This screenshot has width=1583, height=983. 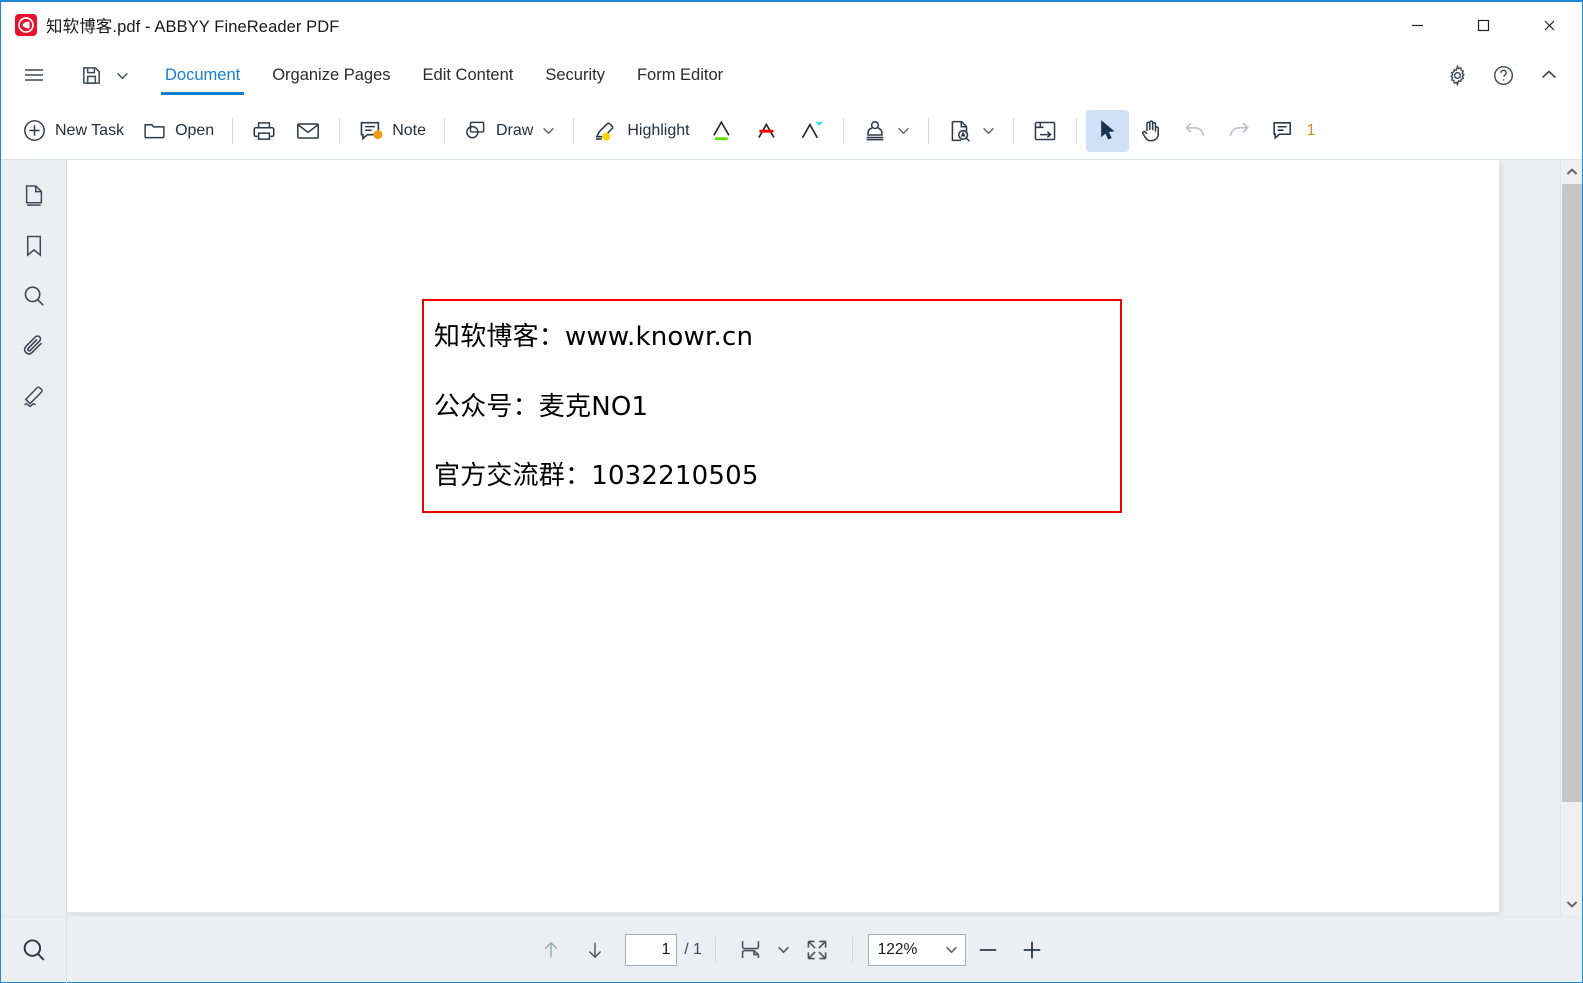 I want to click on undo-button, so click(x=1195, y=131).